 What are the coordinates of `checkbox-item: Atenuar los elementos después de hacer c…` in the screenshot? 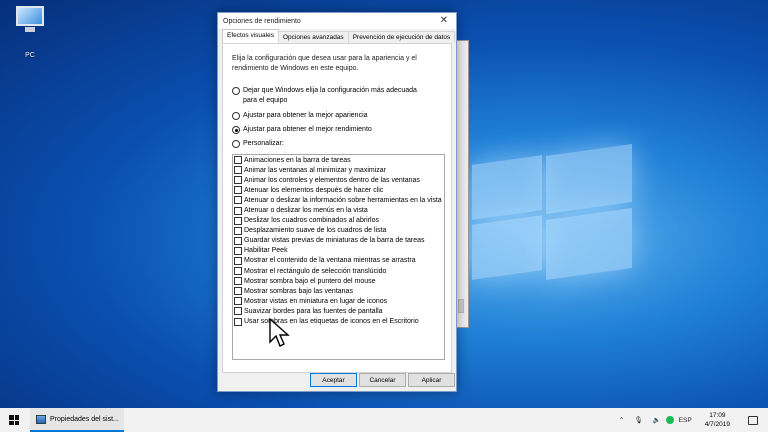 It's located at (338, 190).